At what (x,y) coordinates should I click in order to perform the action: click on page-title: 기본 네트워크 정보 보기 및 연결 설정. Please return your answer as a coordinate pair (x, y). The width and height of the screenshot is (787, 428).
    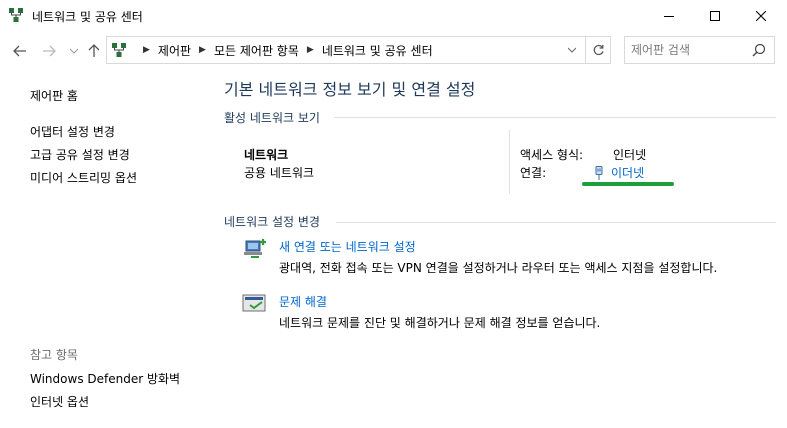
    Looking at the image, I should click on (350, 89).